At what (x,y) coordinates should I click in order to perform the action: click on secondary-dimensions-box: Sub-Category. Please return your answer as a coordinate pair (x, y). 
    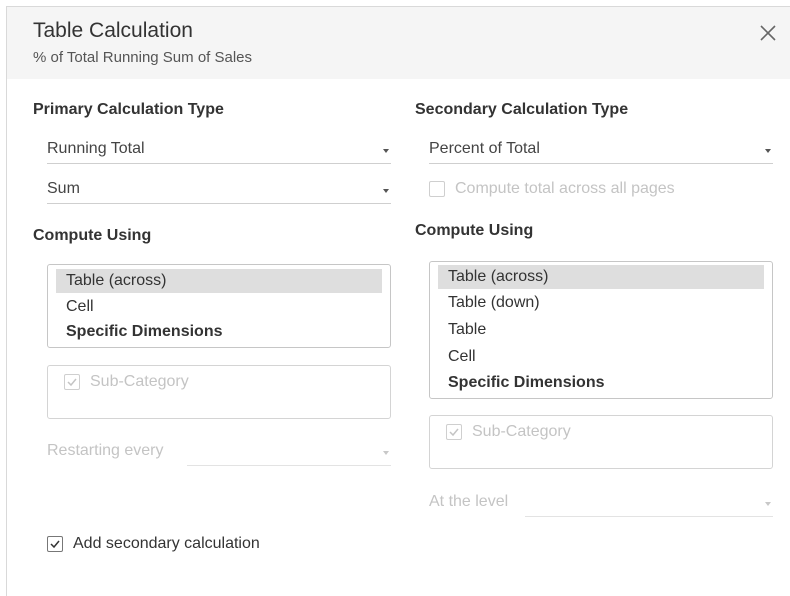
    Looking at the image, I should click on (601, 442).